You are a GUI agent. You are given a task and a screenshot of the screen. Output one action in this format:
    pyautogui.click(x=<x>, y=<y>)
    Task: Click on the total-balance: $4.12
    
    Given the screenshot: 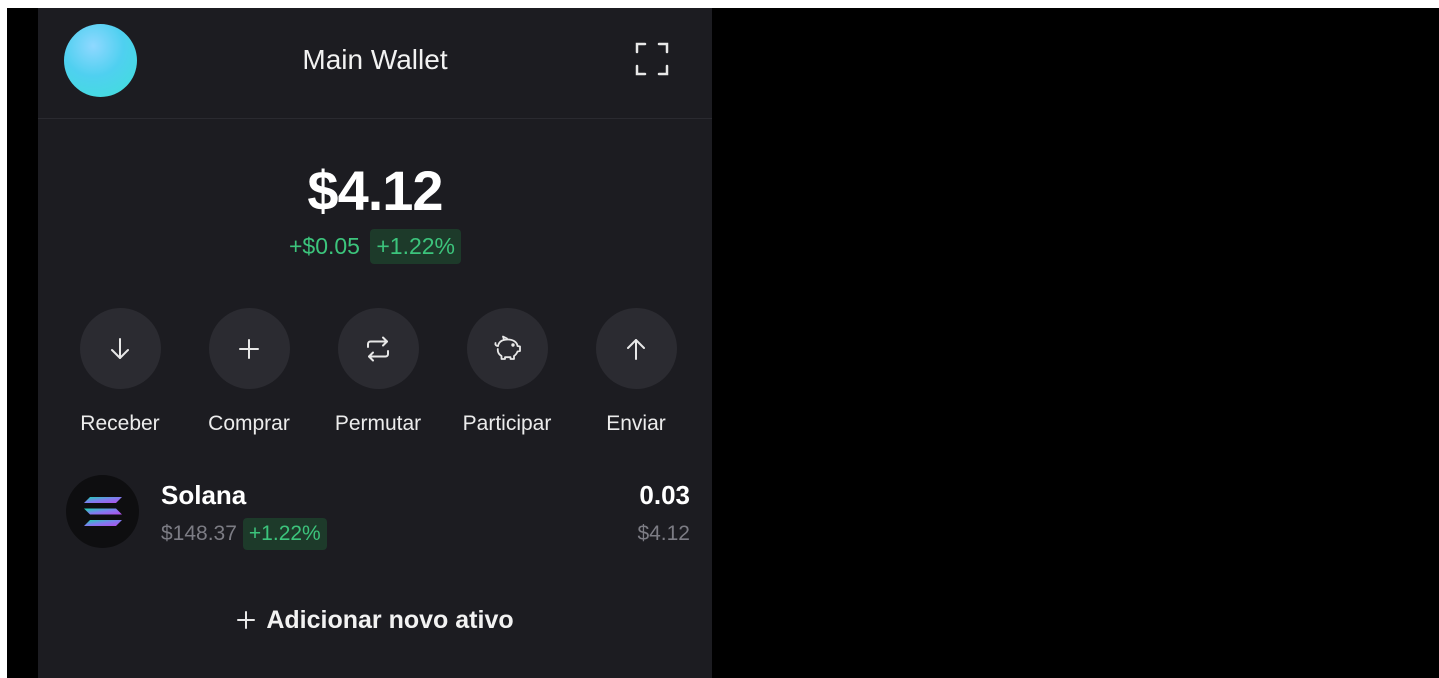 What is the action you would take?
    pyautogui.click(x=375, y=190)
    